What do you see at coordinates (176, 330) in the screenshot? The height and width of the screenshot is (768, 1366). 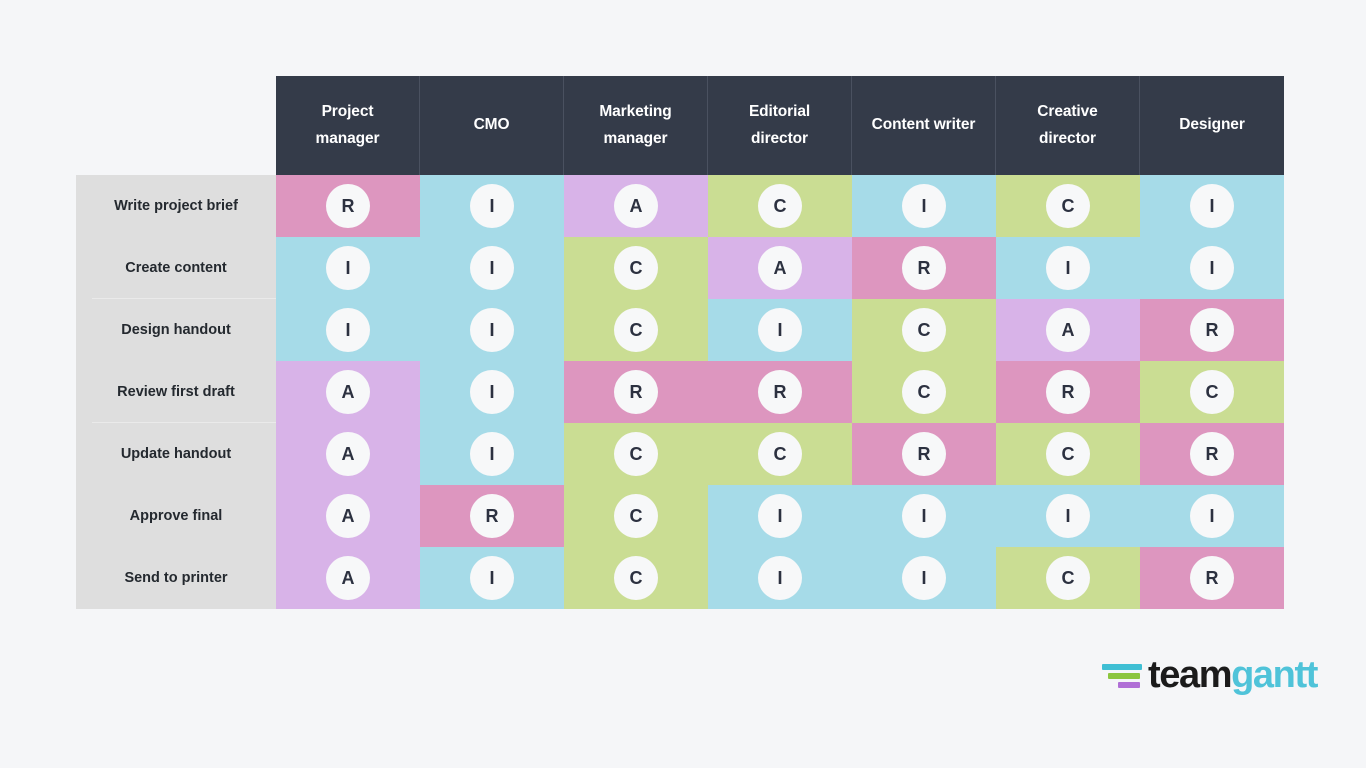 I see `task-label-design-handout: Design handout` at bounding box center [176, 330].